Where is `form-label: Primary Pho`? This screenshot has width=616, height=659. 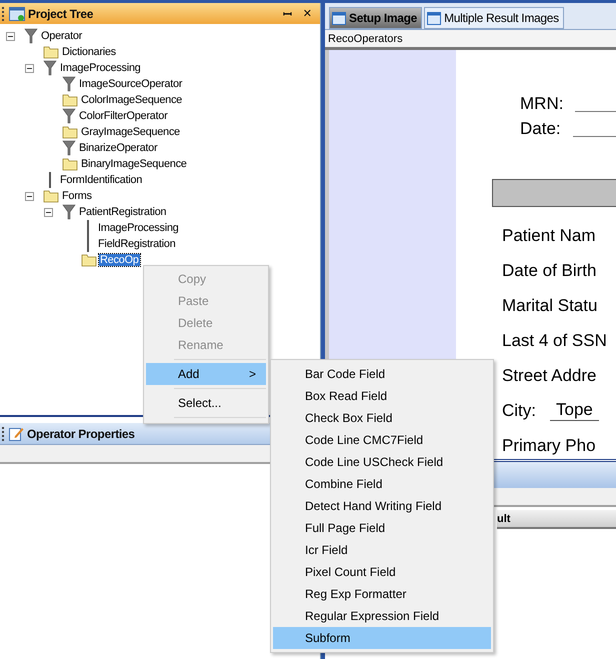 form-label: Primary Pho is located at coordinates (549, 446).